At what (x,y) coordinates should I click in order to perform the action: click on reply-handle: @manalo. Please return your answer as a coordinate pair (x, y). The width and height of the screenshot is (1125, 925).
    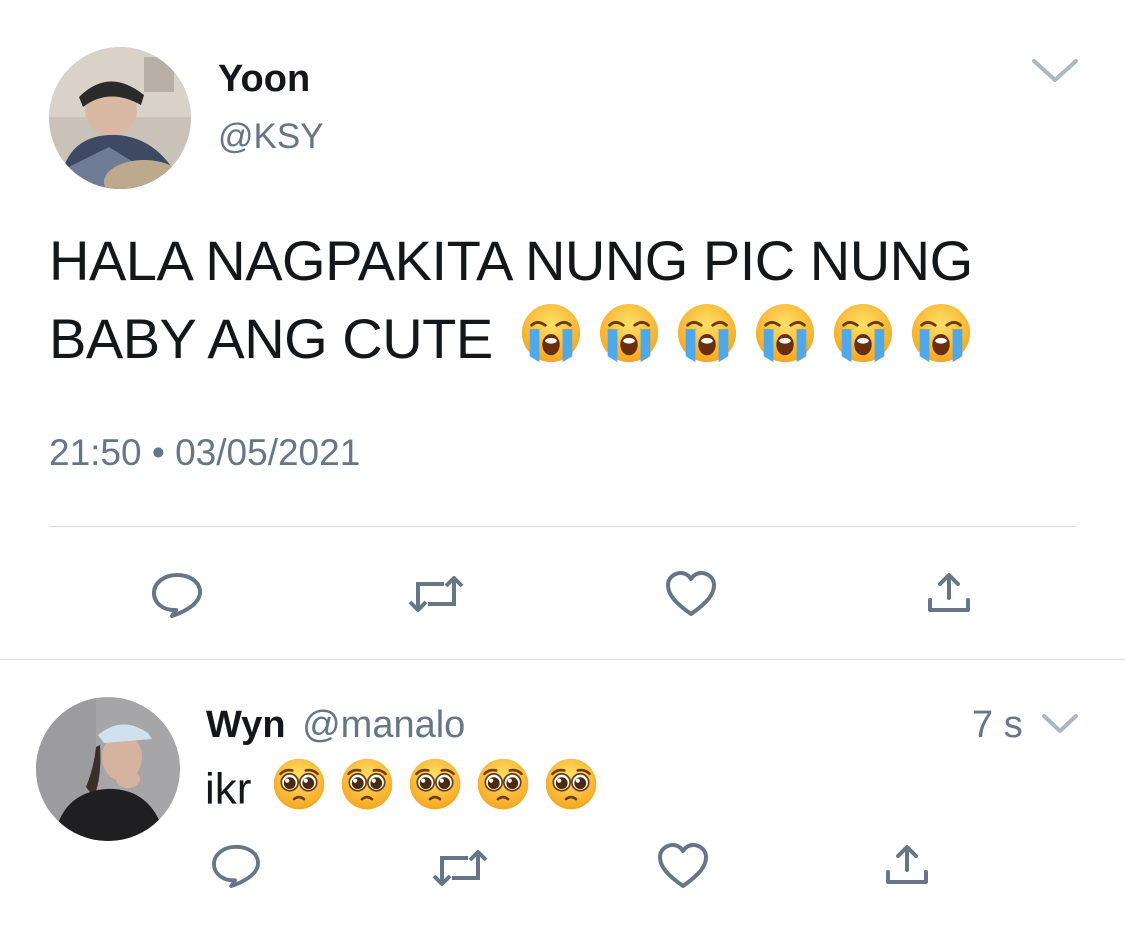
    Looking at the image, I should click on (383, 725).